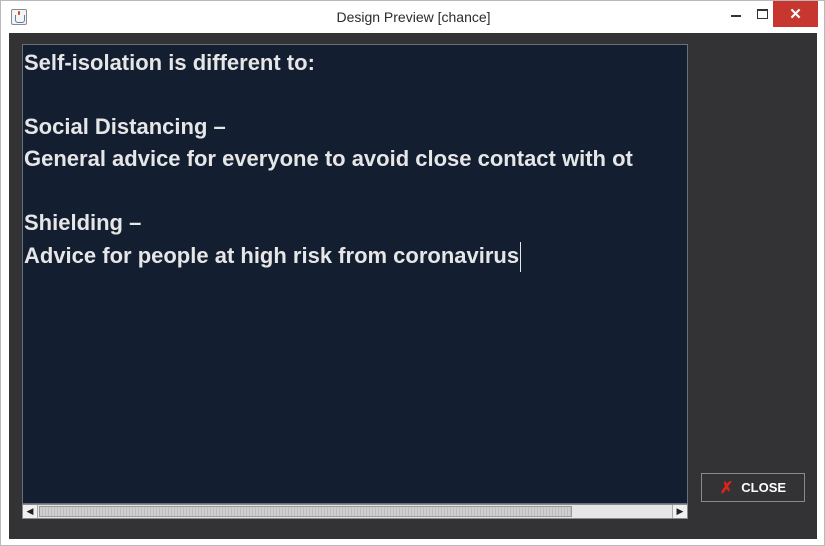 The height and width of the screenshot is (546, 825). I want to click on close-button-label: CLOSE, so click(764, 487).